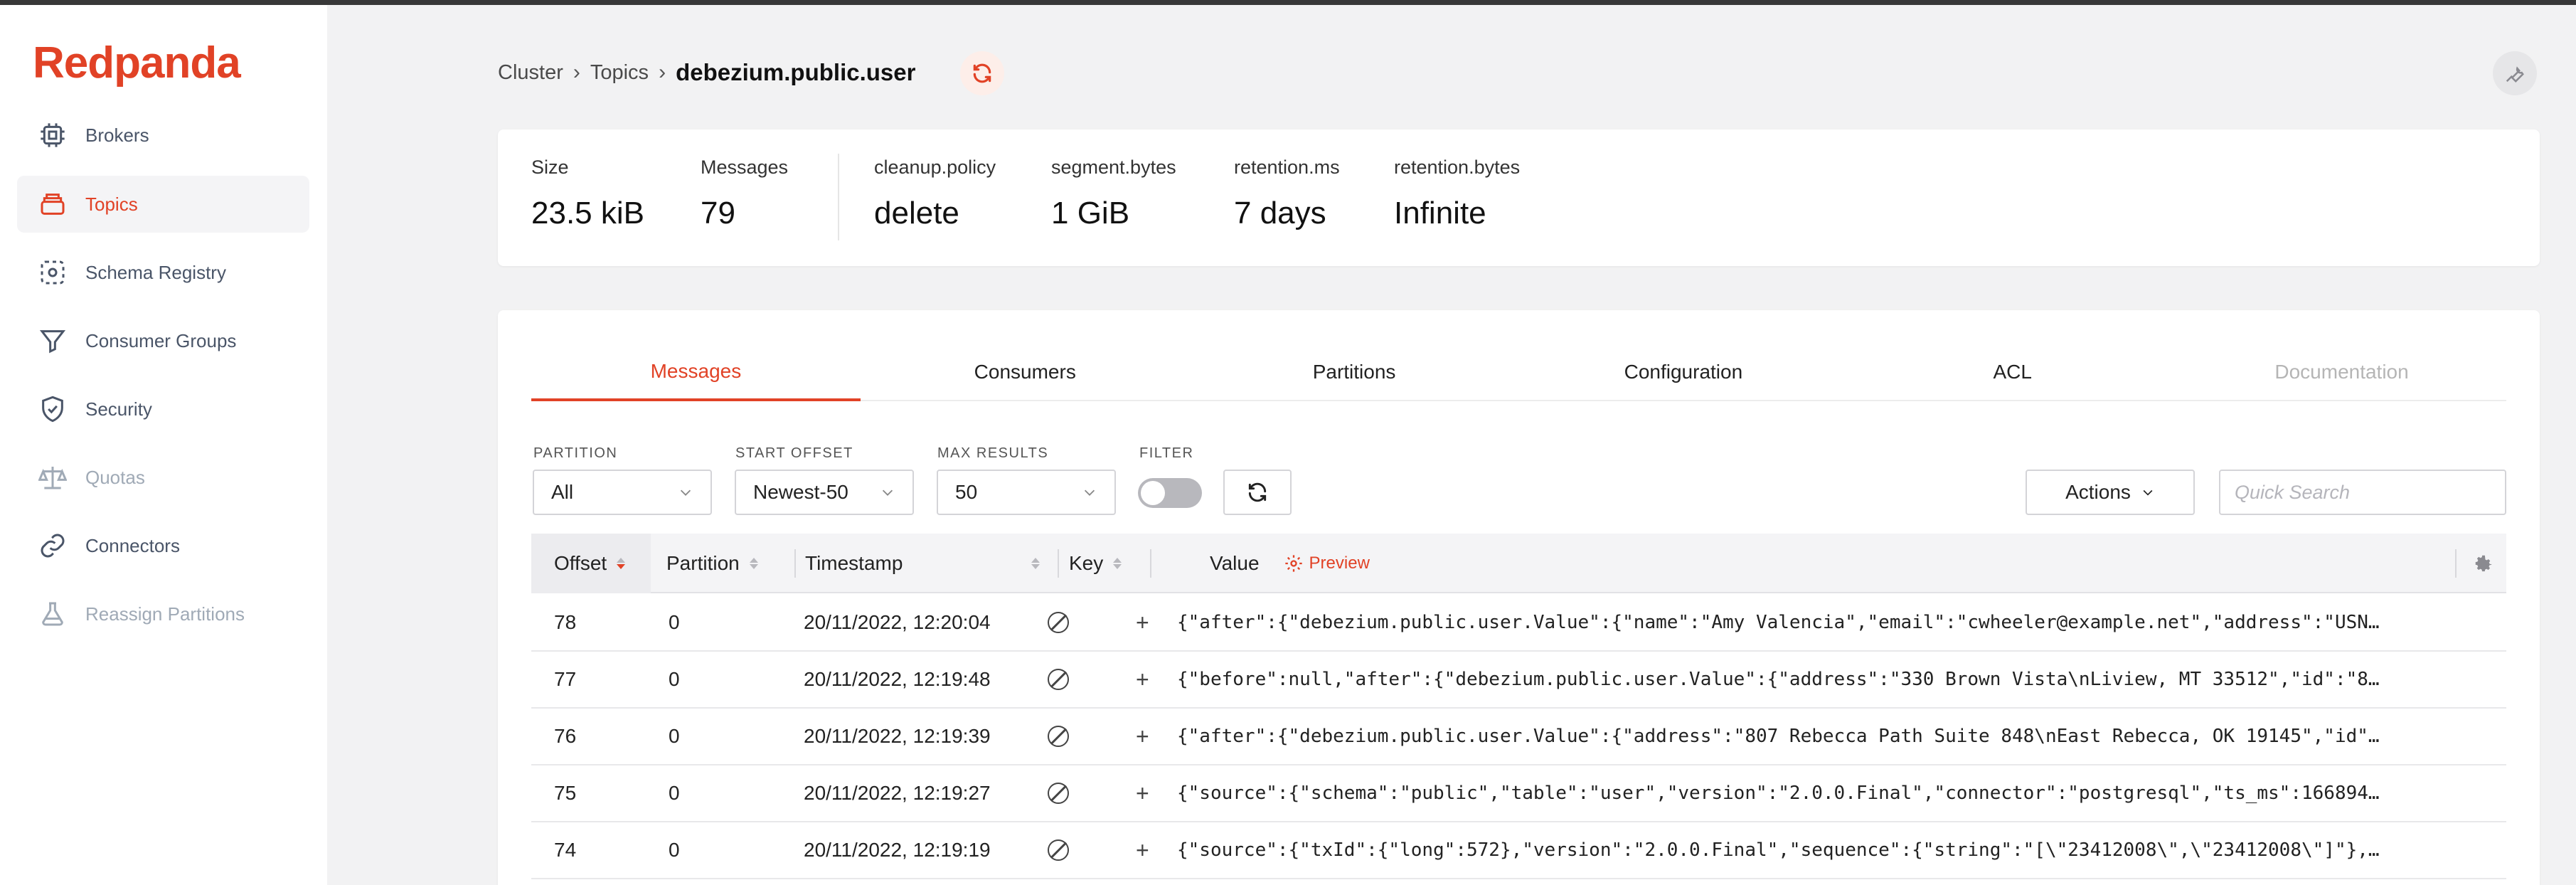 This screenshot has width=2576, height=885. What do you see at coordinates (565, 850) in the screenshot?
I see `cell-offset: 74` at bounding box center [565, 850].